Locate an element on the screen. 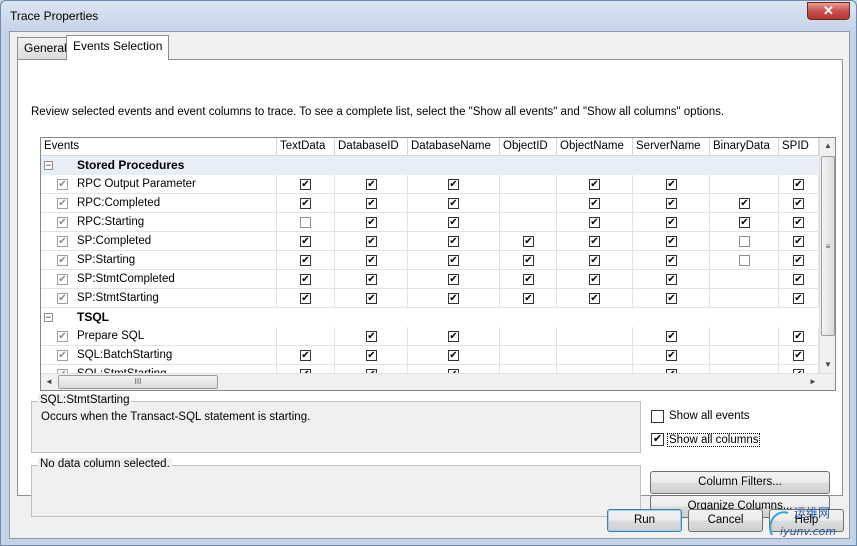 This screenshot has height=546, width=857. column-header-events: Events is located at coordinates (159, 147).